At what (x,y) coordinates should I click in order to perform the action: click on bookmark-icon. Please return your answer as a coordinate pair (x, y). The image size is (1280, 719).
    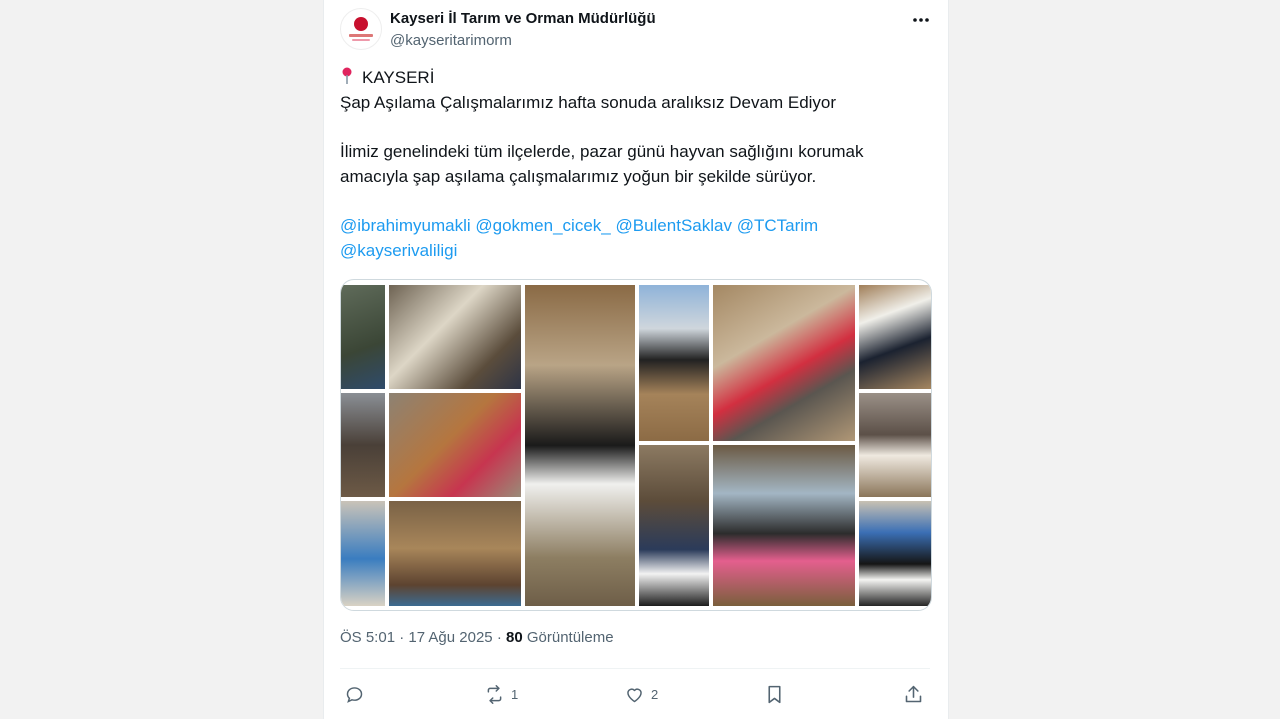
    Looking at the image, I should click on (774, 694).